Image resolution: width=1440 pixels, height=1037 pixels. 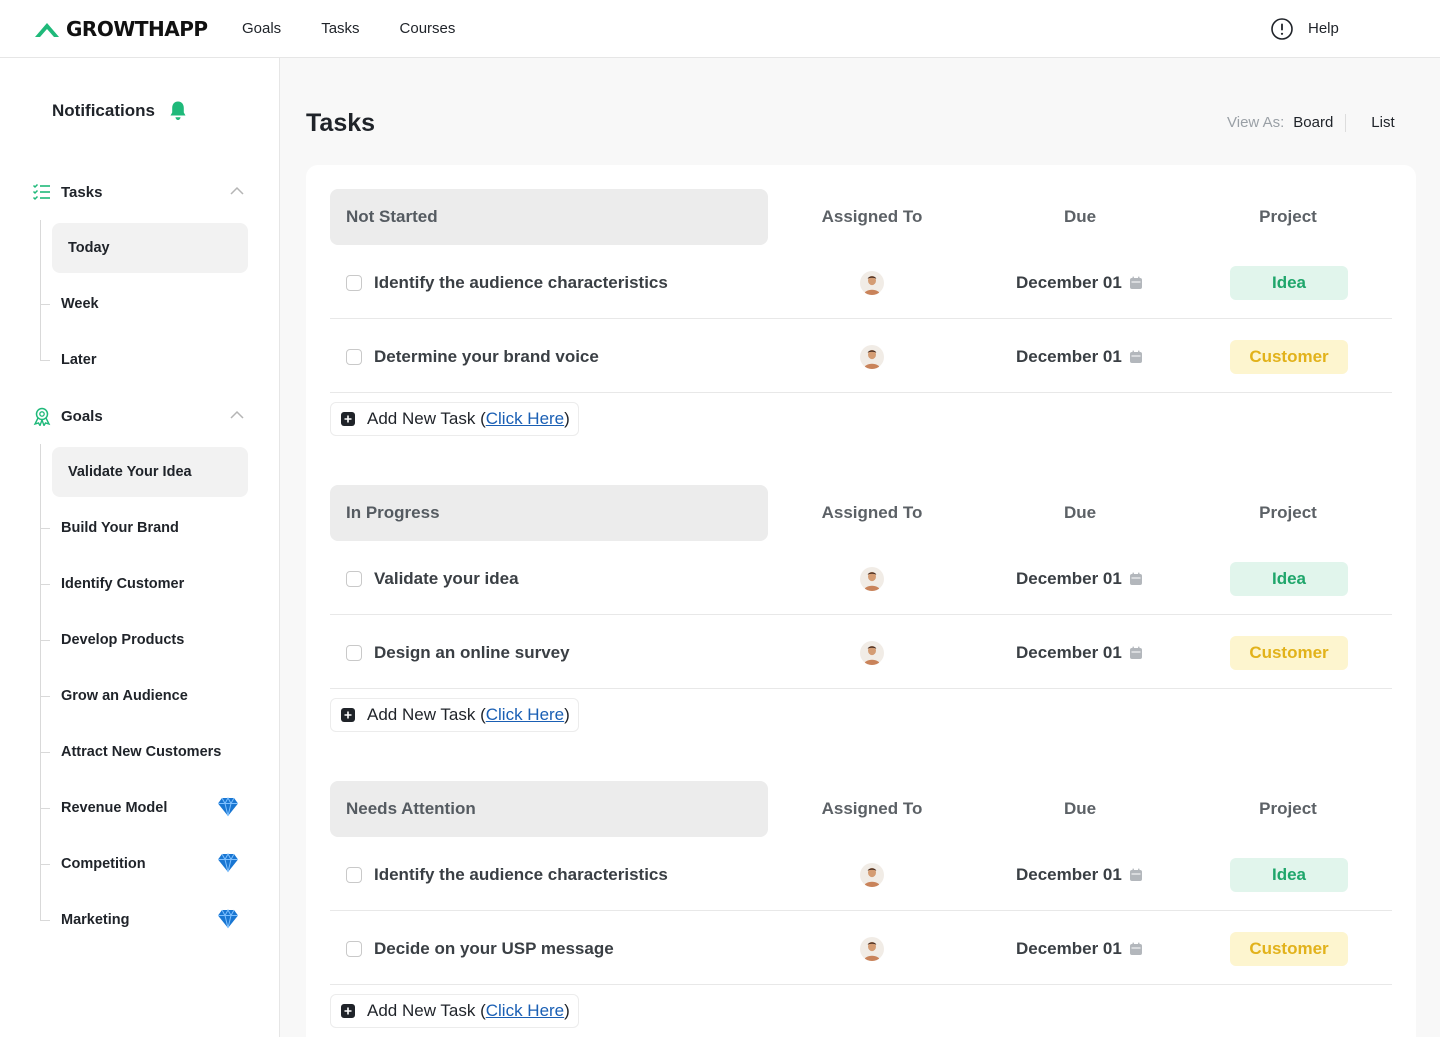 I want to click on task-row: Validate your idea December 01 Idea, so click(x=861, y=578).